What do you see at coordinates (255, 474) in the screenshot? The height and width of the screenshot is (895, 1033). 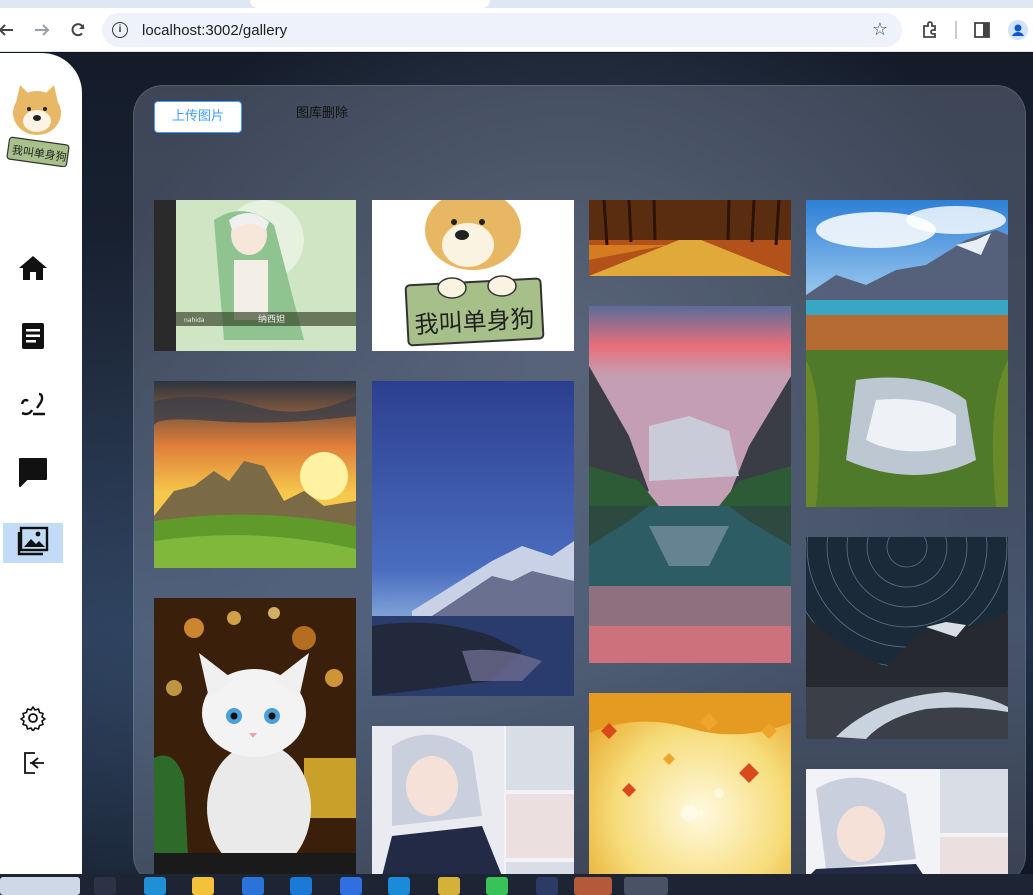 I see `gallery-image-sunset-cliffs` at bounding box center [255, 474].